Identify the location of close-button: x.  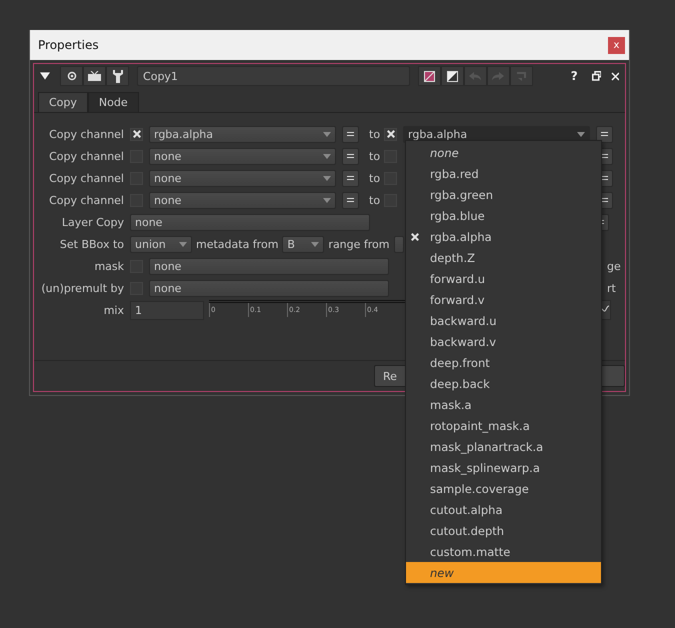
(616, 45).